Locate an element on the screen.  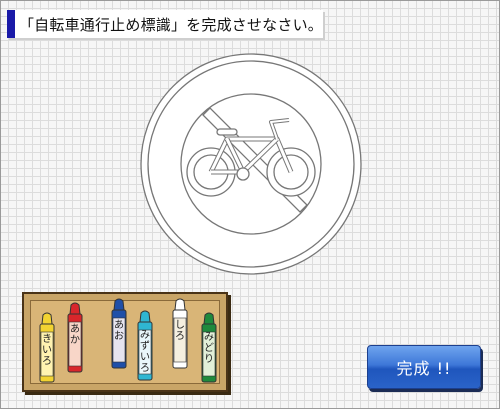
crayon-white: しろ is located at coordinates (180, 335).